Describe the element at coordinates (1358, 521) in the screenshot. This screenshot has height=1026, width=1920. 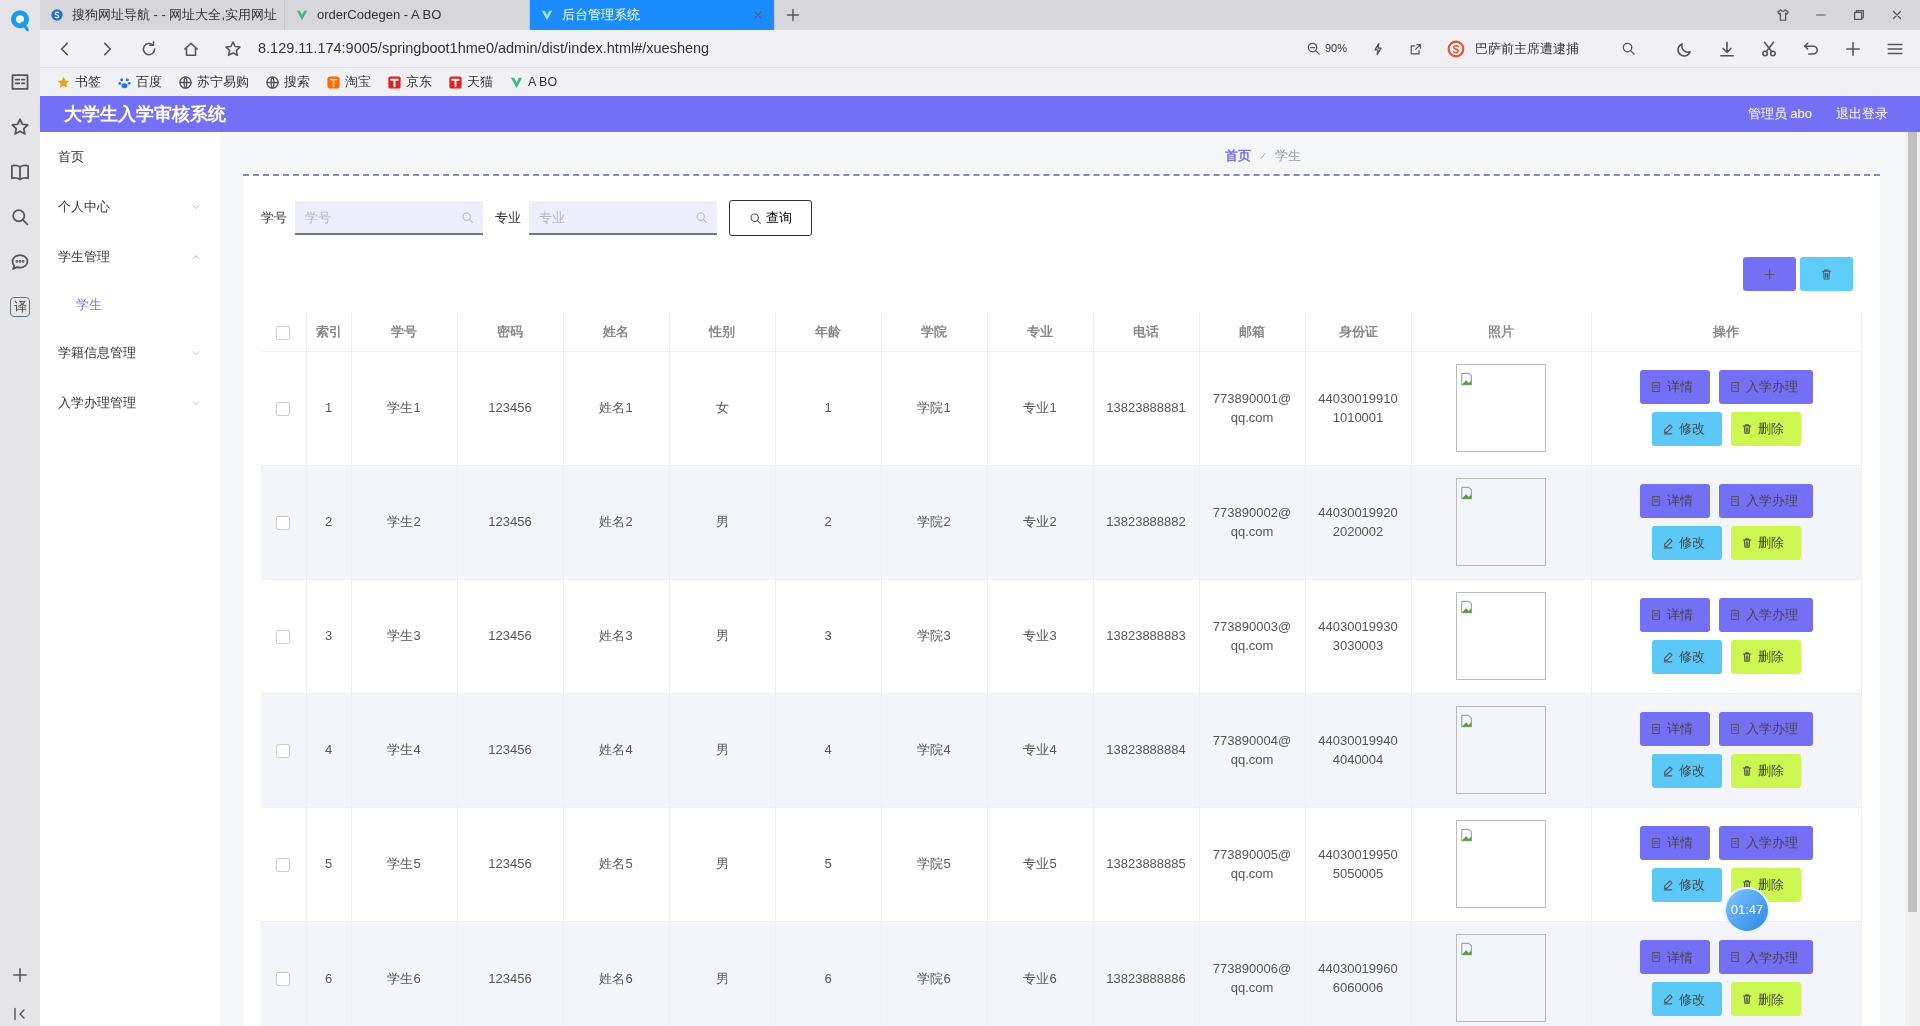
I see `table-cell: 440300199202020002` at that location.